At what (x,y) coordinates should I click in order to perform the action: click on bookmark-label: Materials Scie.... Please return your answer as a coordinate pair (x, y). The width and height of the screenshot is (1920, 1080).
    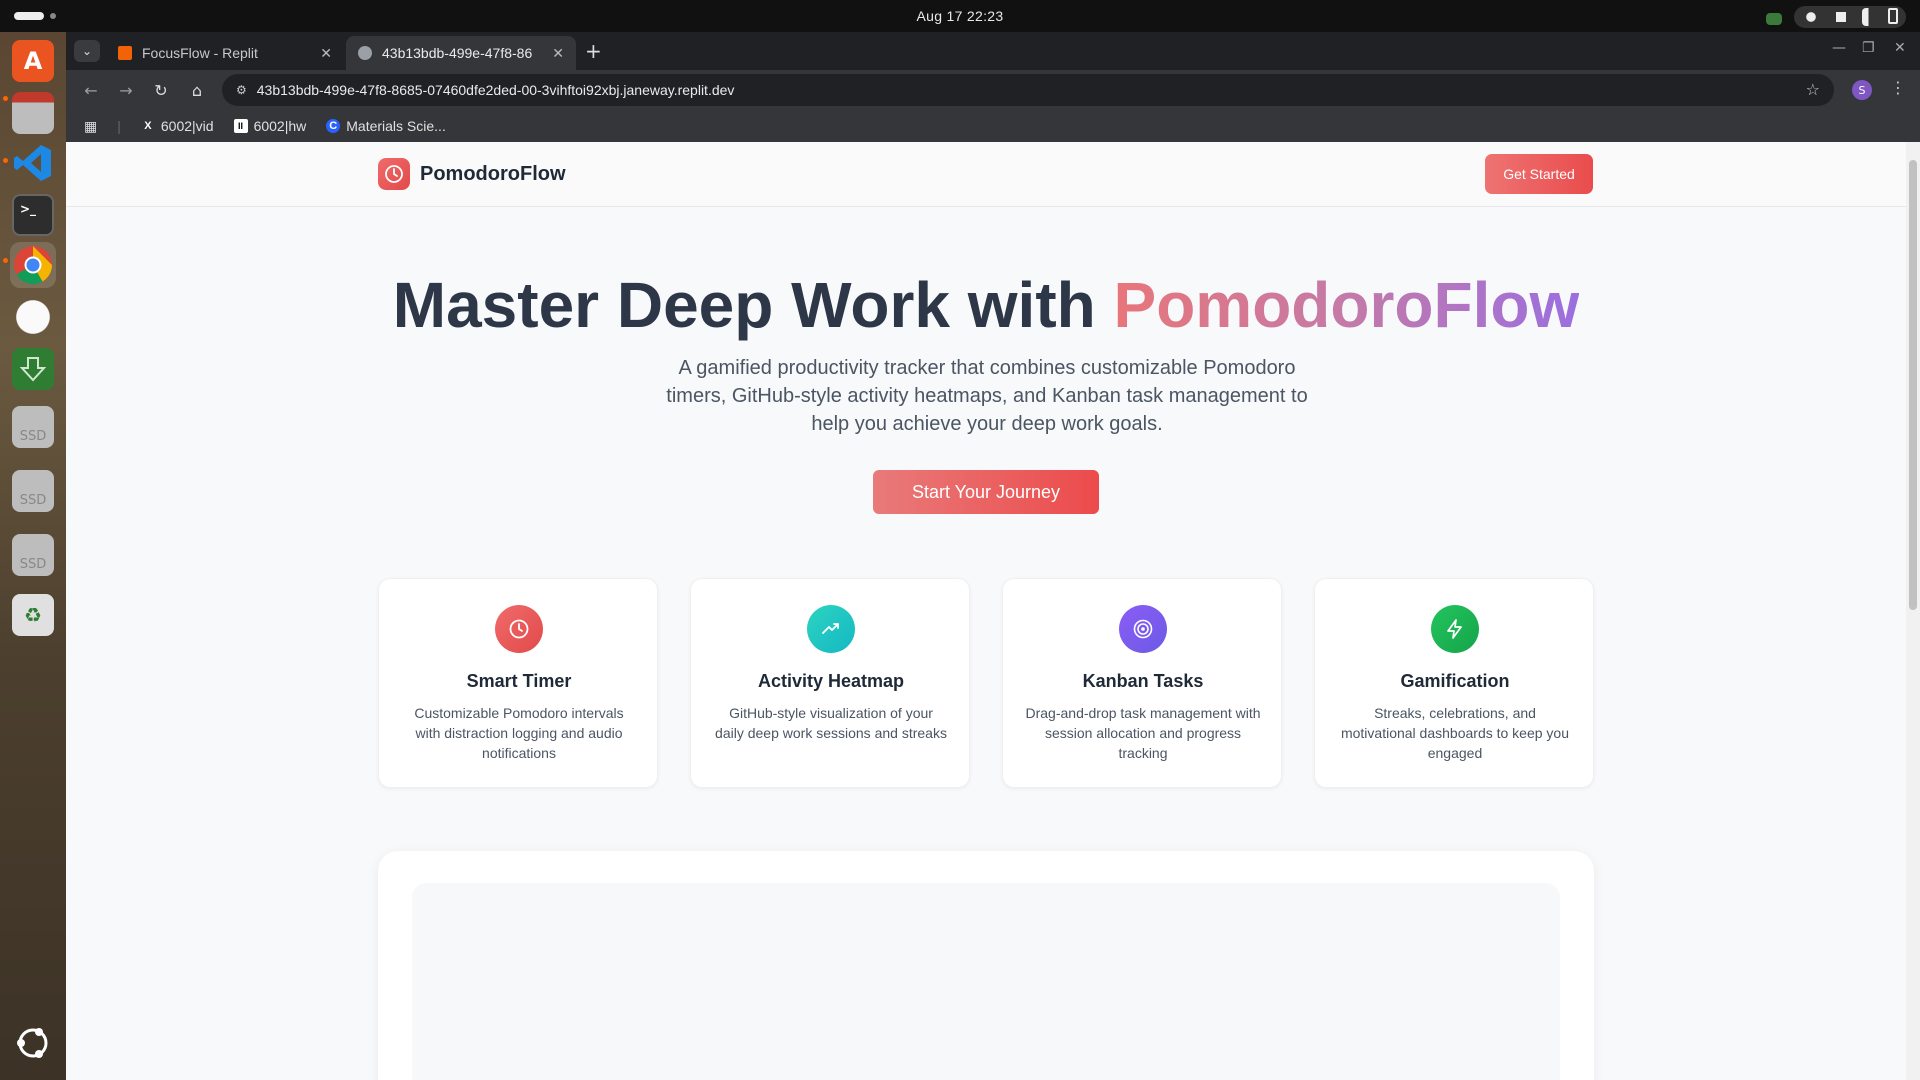
    Looking at the image, I should click on (396, 126).